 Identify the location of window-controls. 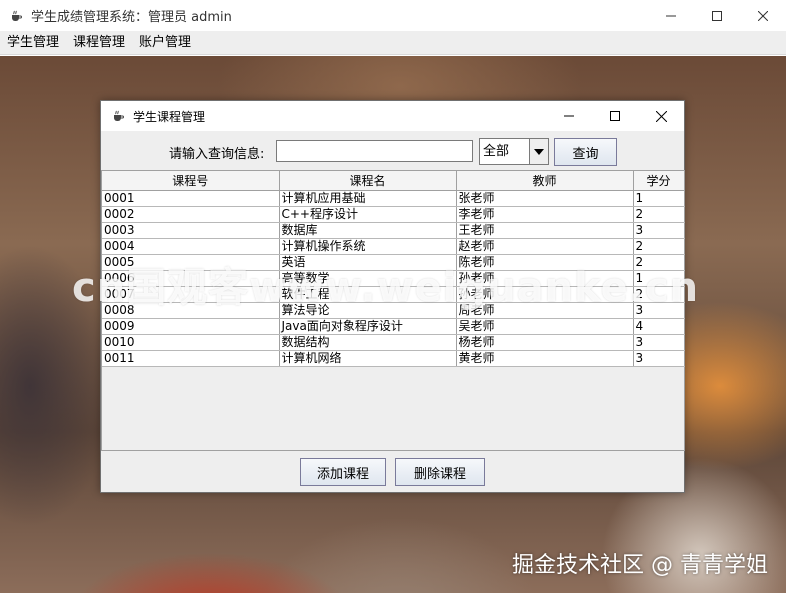
(717, 15).